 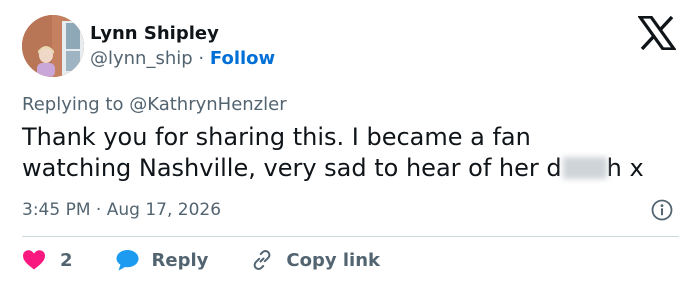 What do you see at coordinates (657, 33) in the screenshot?
I see `x-logo` at bounding box center [657, 33].